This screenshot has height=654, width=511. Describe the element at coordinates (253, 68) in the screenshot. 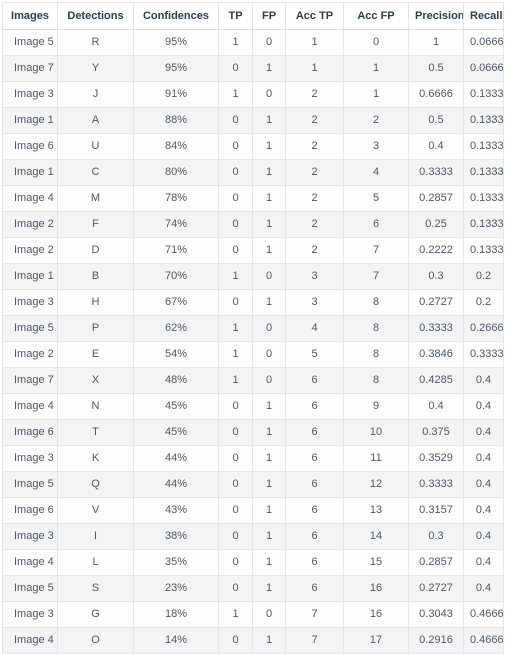

I see `table-row: Image 7 Y 95% 0 1 1 1 0.5 0.0666` at that location.